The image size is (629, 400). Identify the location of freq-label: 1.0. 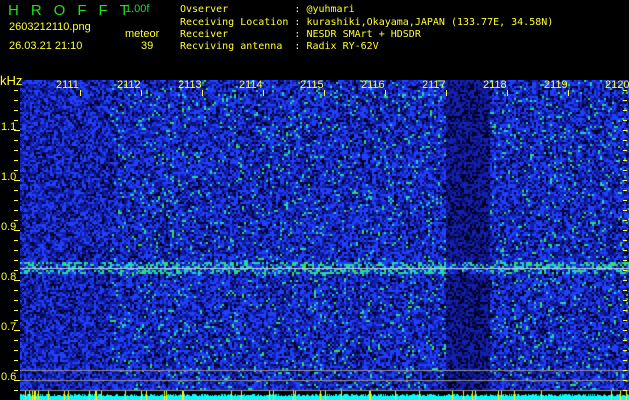
(9, 177).